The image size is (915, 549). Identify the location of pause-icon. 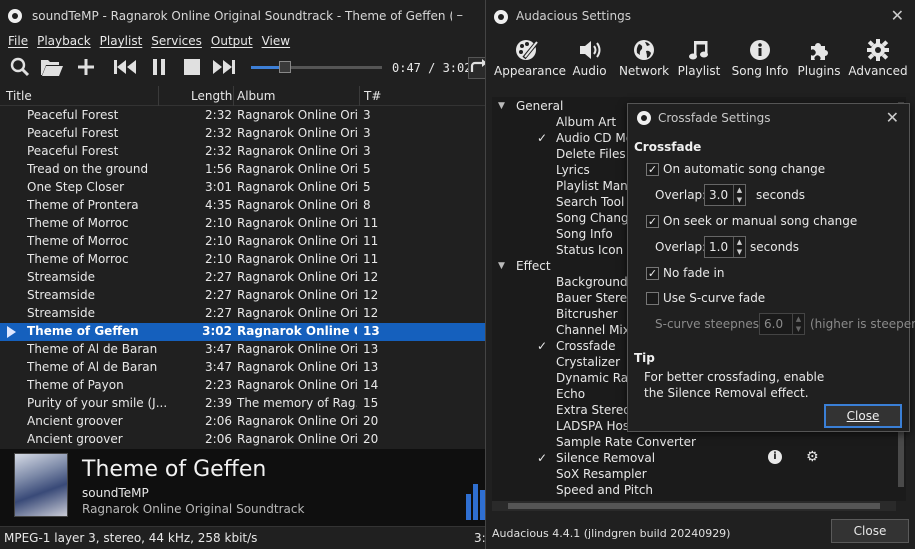
(159, 67).